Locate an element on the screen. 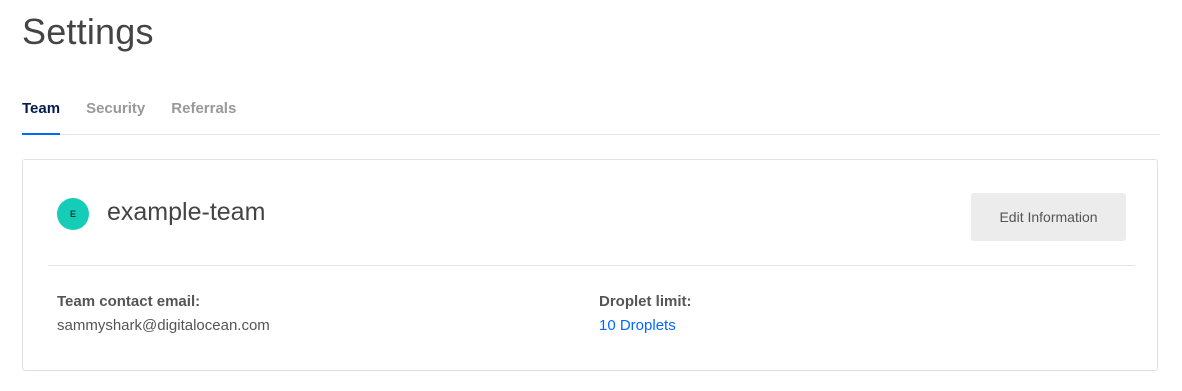 The width and height of the screenshot is (1182, 391). team-contact-email-value: sammyshark@digitalocean.com is located at coordinates (163, 325).